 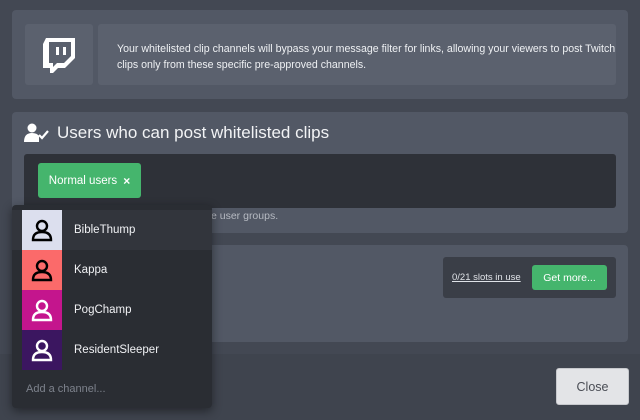 What do you see at coordinates (117, 350) in the screenshot?
I see `channel-name: ResidentSleeper` at bounding box center [117, 350].